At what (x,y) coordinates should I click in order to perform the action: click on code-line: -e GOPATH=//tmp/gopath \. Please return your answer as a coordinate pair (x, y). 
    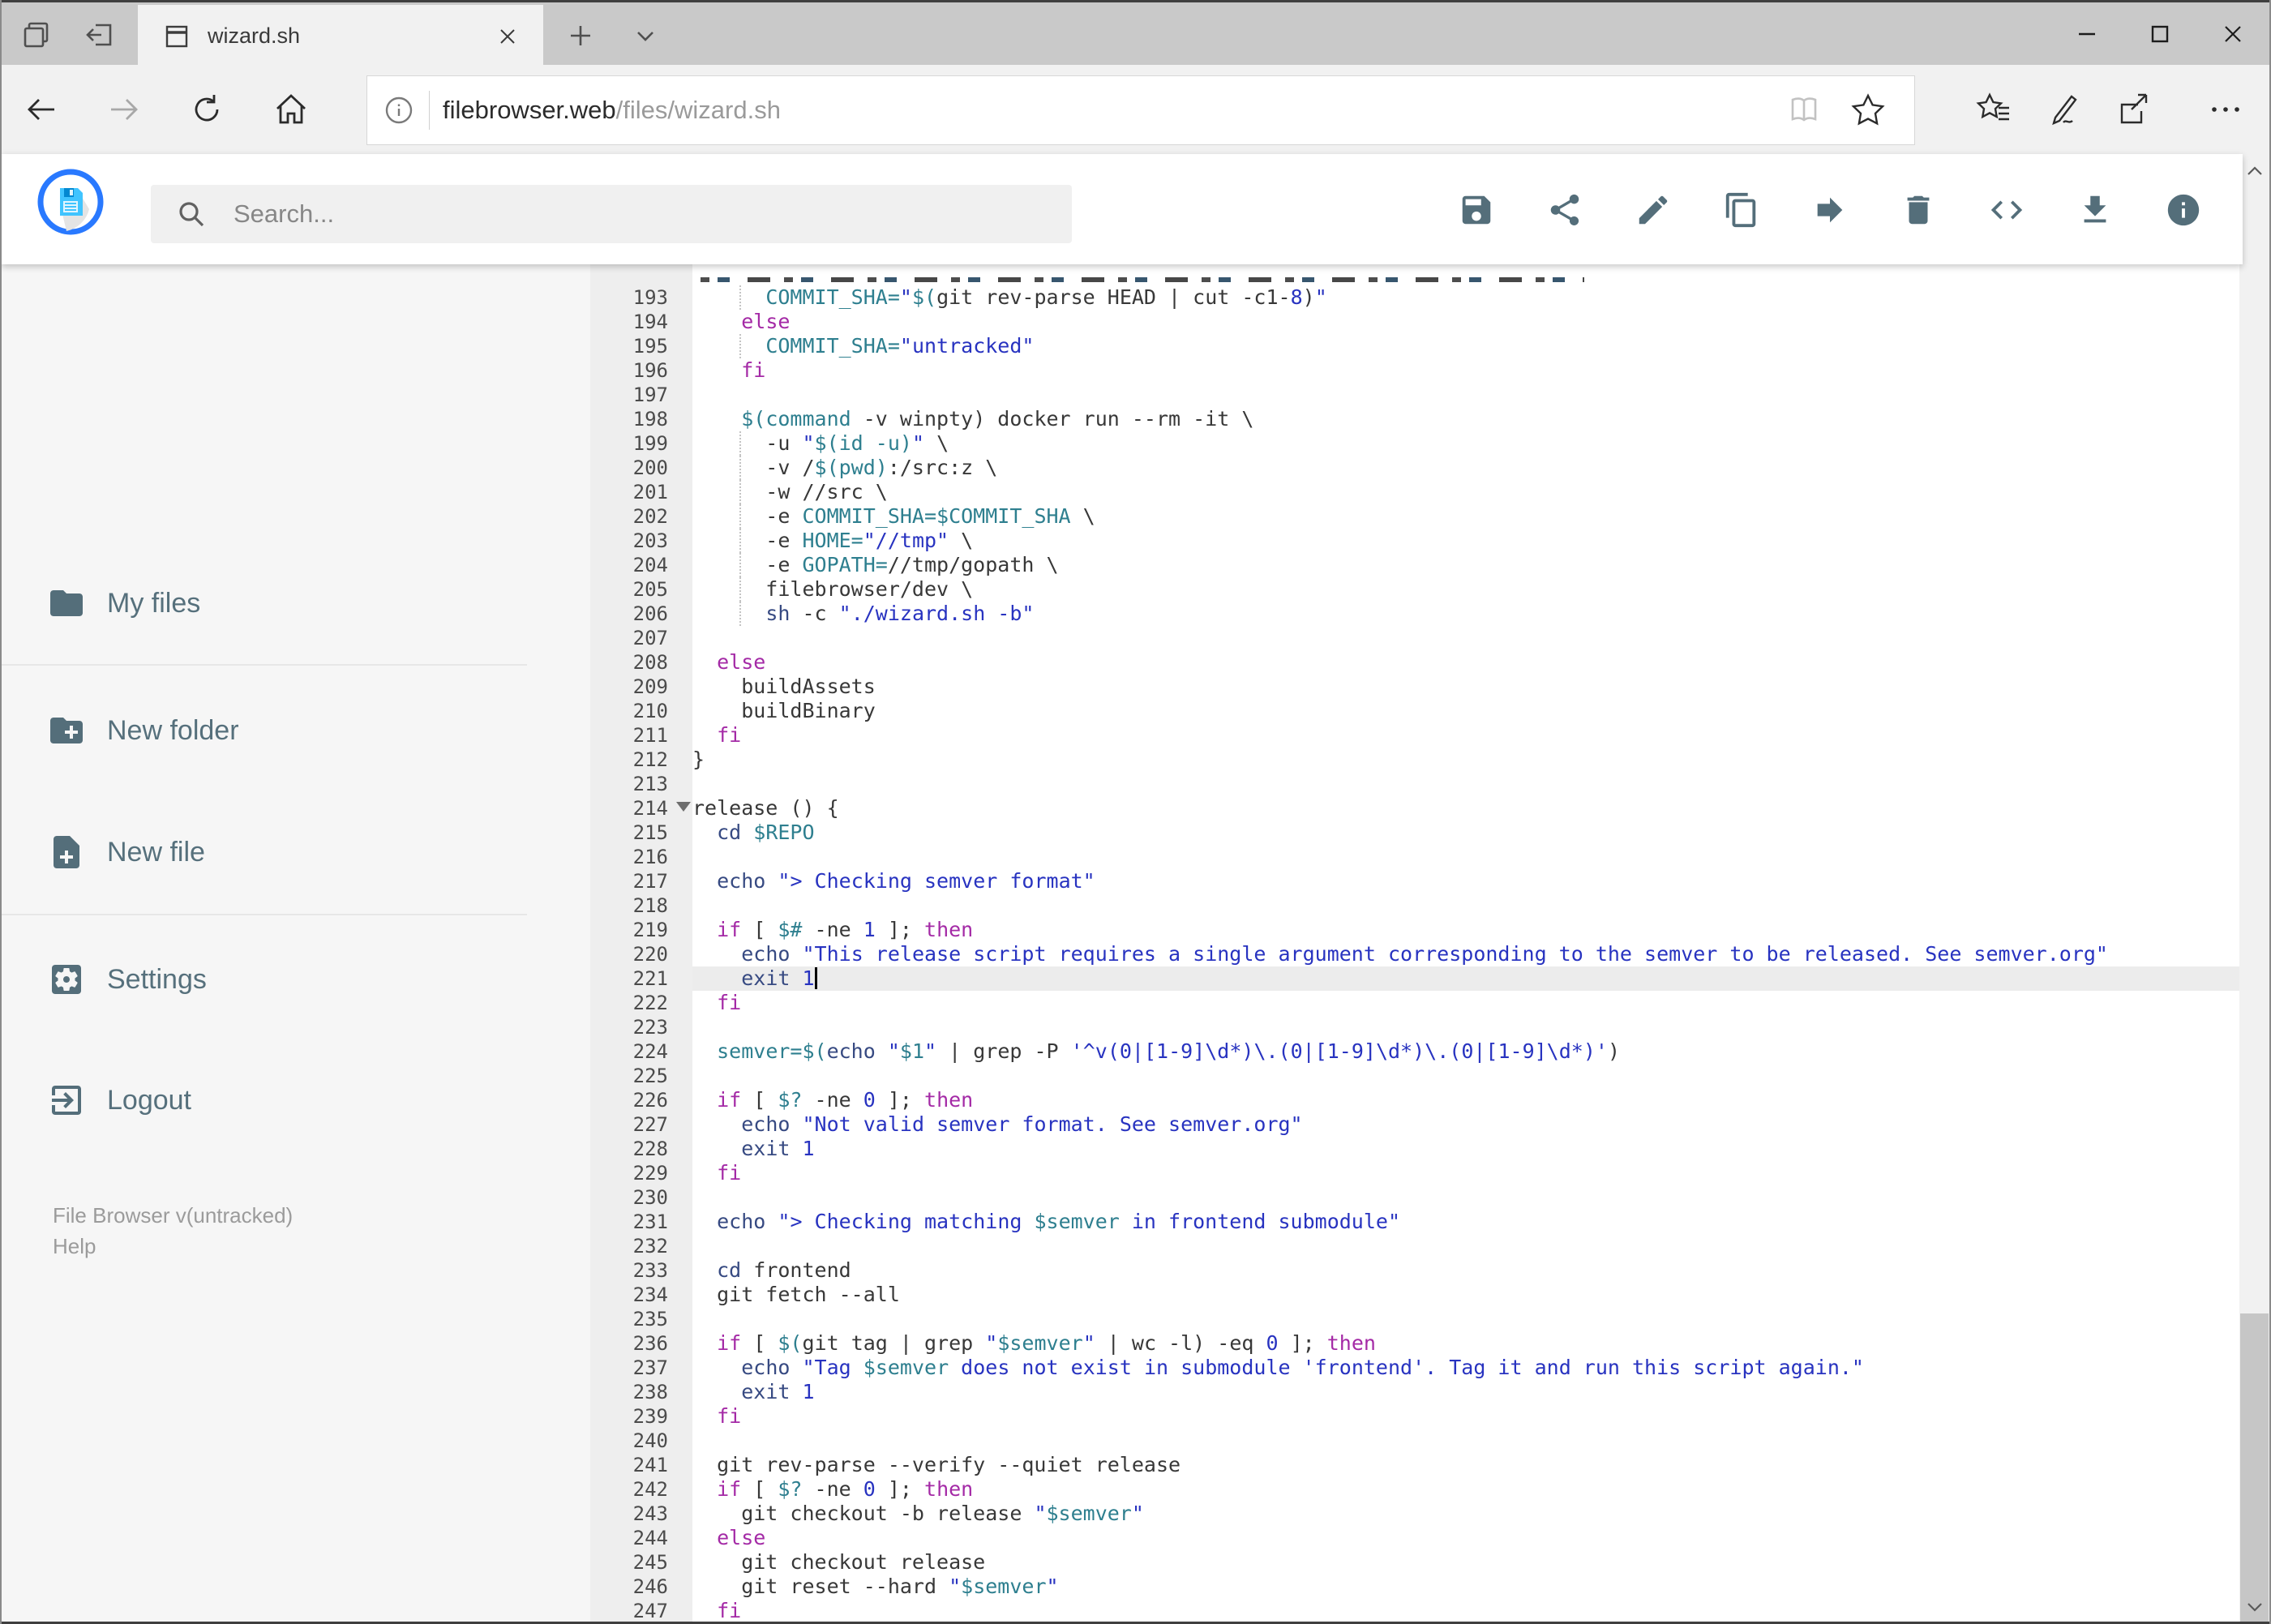
    Looking at the image, I should click on (1468, 565).